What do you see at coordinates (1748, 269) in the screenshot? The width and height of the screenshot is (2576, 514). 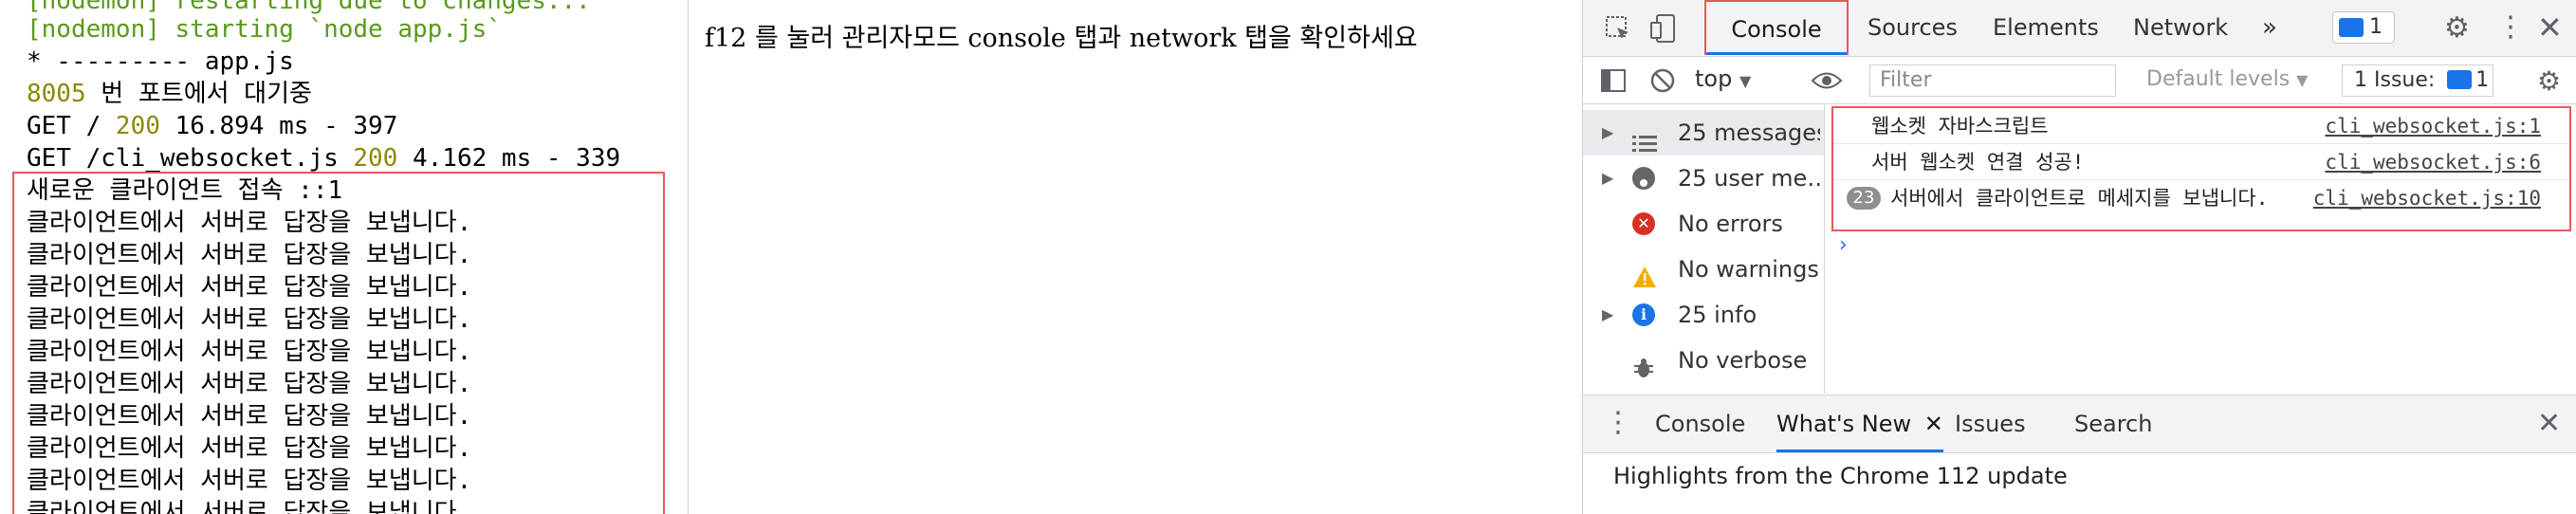 I see `sidebar-item-label: No warnings` at bounding box center [1748, 269].